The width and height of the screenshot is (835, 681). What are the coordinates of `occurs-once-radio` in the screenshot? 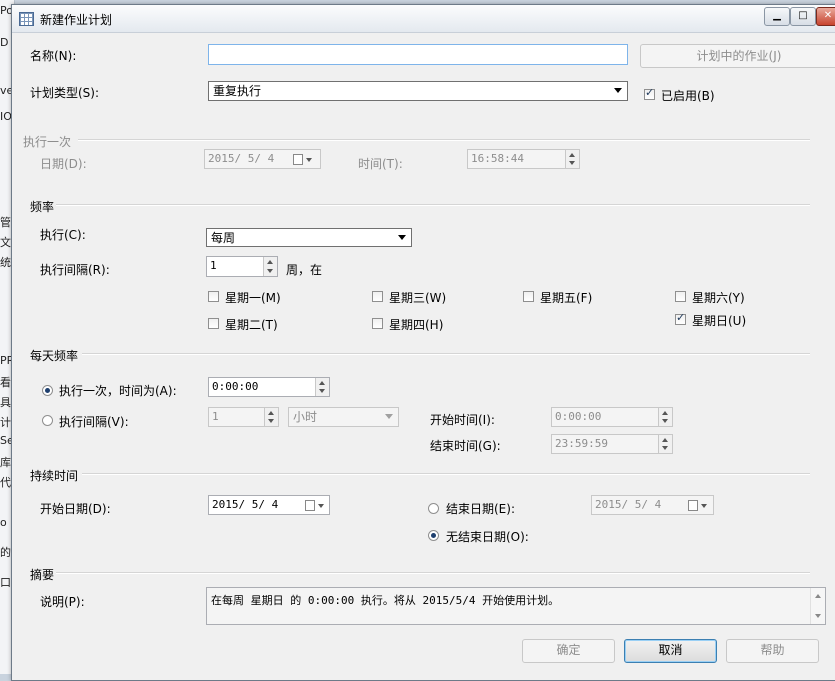 It's located at (47, 390).